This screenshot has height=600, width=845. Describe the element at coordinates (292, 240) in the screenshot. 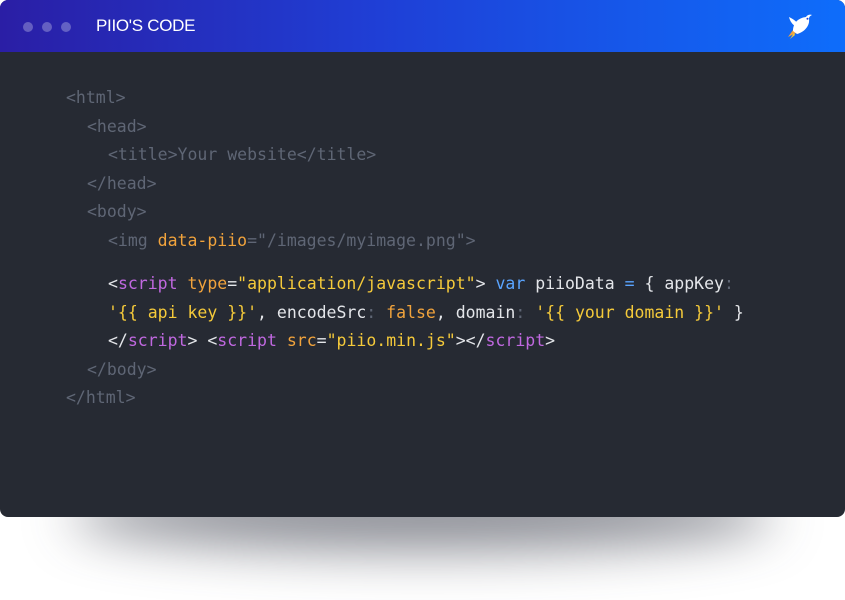

I see `code-line-6: <img data-piio="/images/myimage.png">` at that location.